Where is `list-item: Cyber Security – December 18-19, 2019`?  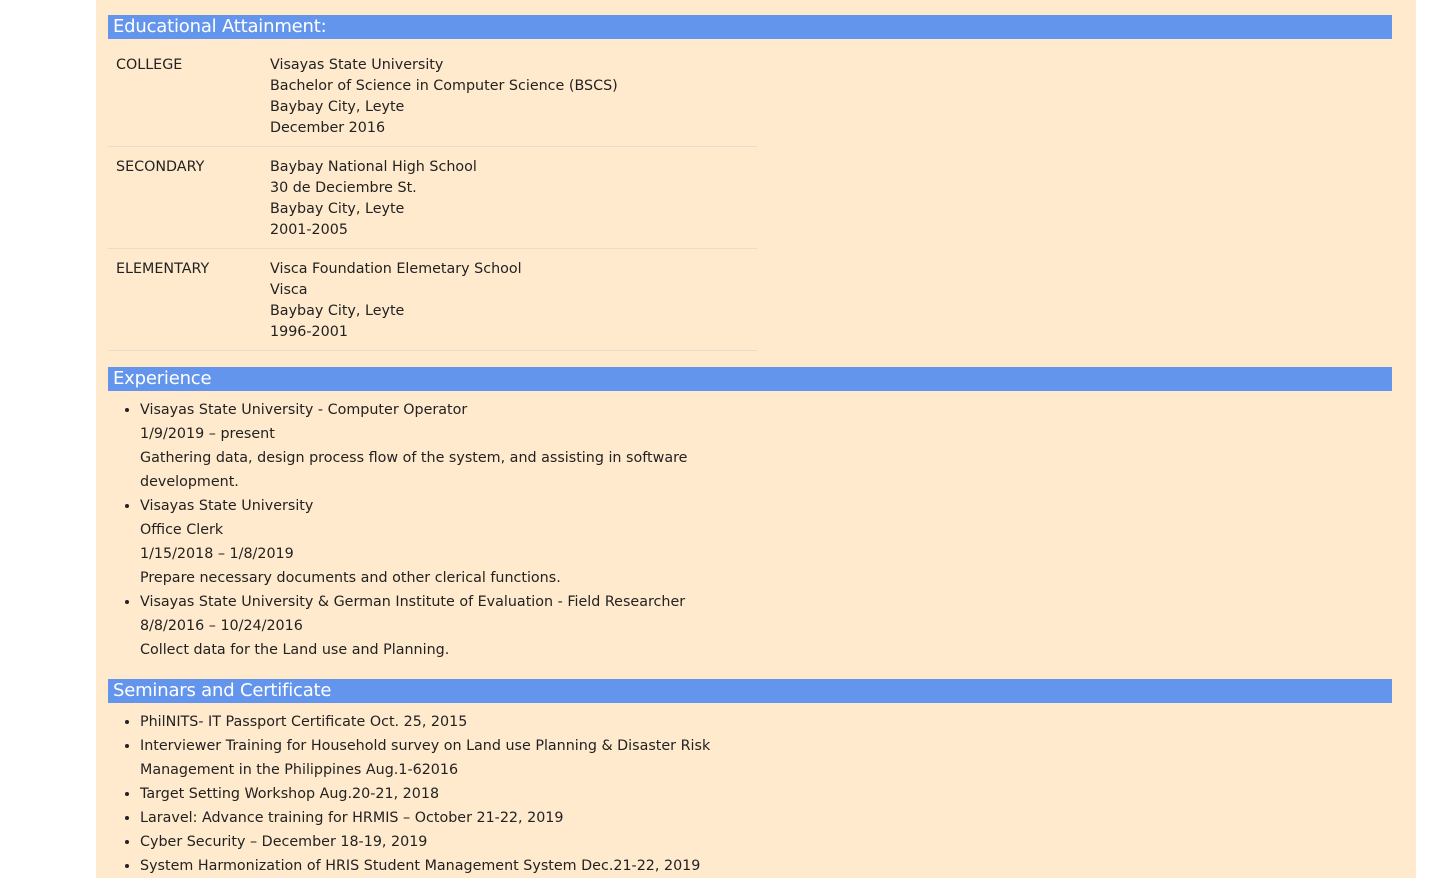
list-item: Cyber Security – December 18-19, 2019 is located at coordinates (430, 842).